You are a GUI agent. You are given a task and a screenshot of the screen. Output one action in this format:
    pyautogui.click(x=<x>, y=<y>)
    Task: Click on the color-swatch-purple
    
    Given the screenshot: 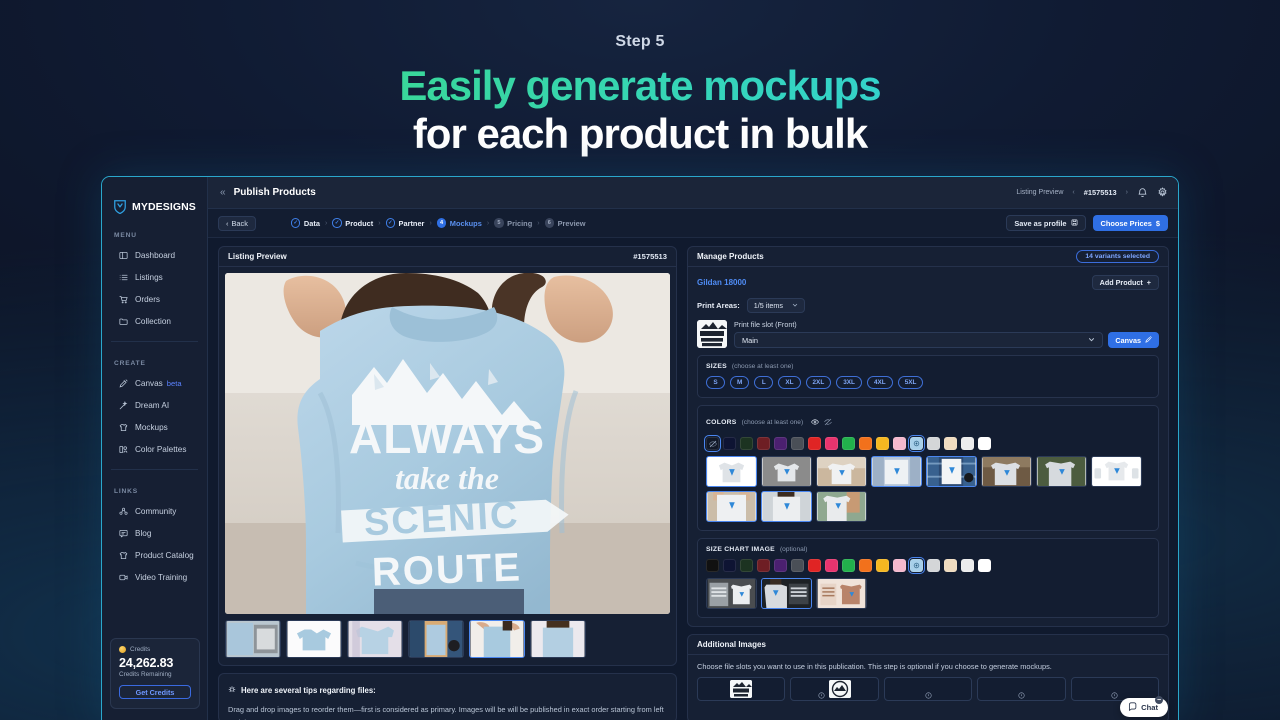 What is the action you would take?
    pyautogui.click(x=780, y=443)
    